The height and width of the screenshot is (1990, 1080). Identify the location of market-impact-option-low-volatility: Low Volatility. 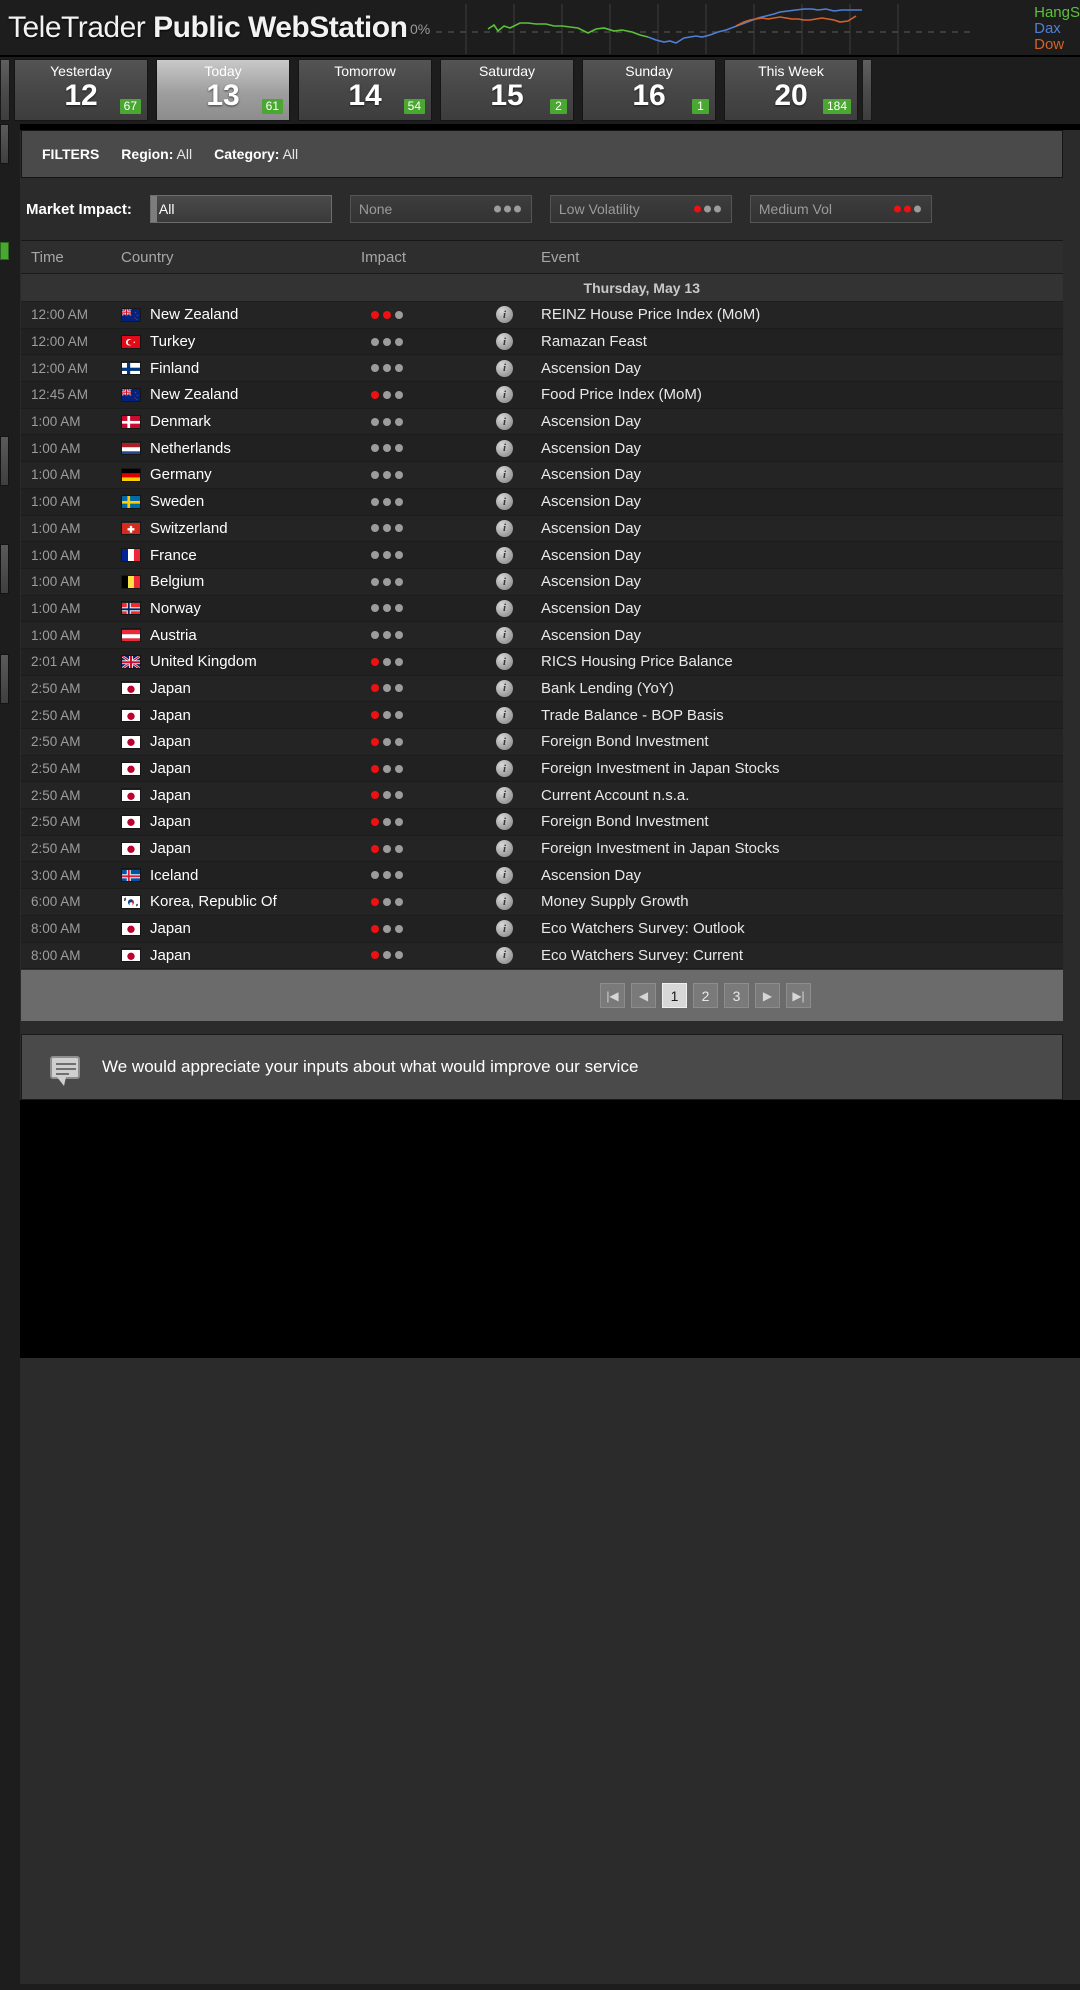
(640, 209).